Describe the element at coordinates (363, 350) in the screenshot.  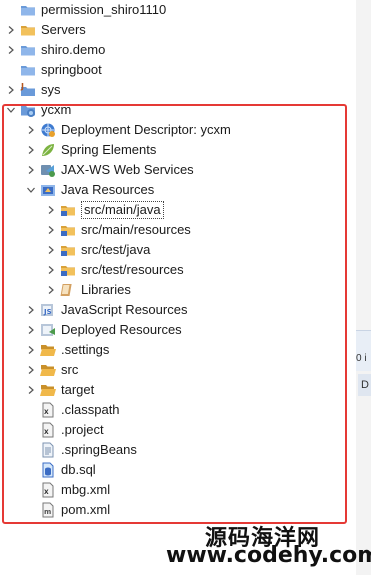
I see `side-panel-tab: 0 i` at that location.